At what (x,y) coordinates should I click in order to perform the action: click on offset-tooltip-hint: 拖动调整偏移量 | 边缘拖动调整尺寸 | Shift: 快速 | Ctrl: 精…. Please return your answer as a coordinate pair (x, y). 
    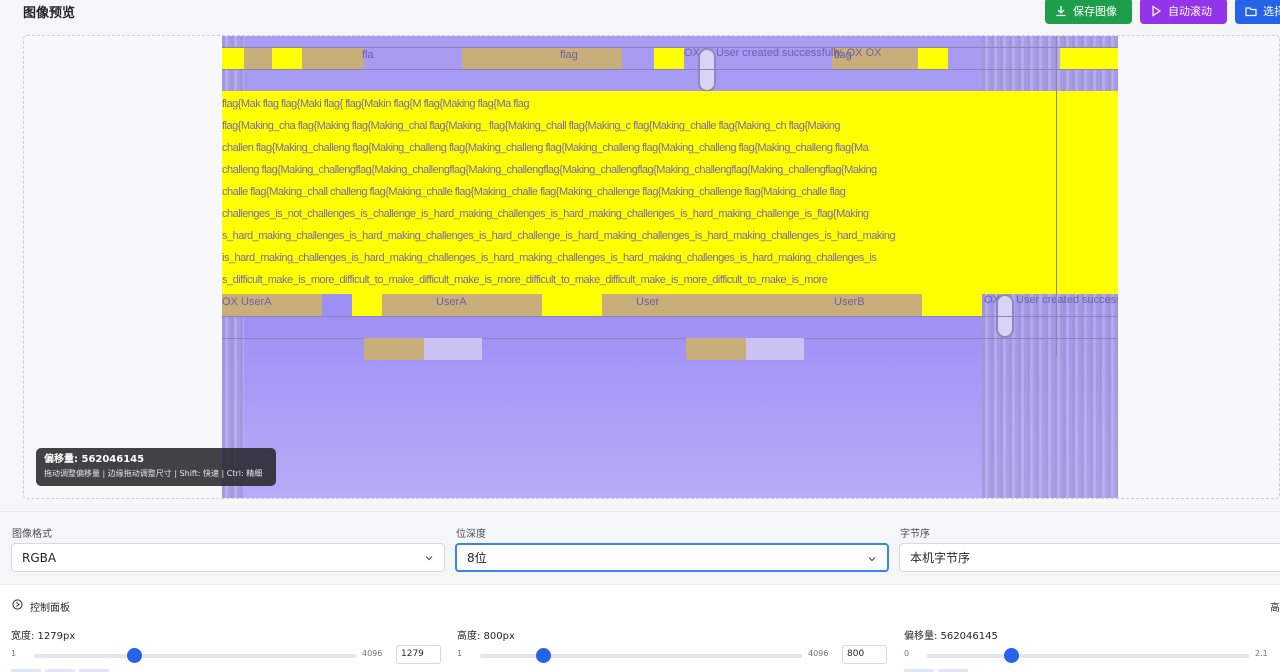
    Looking at the image, I should click on (153, 473).